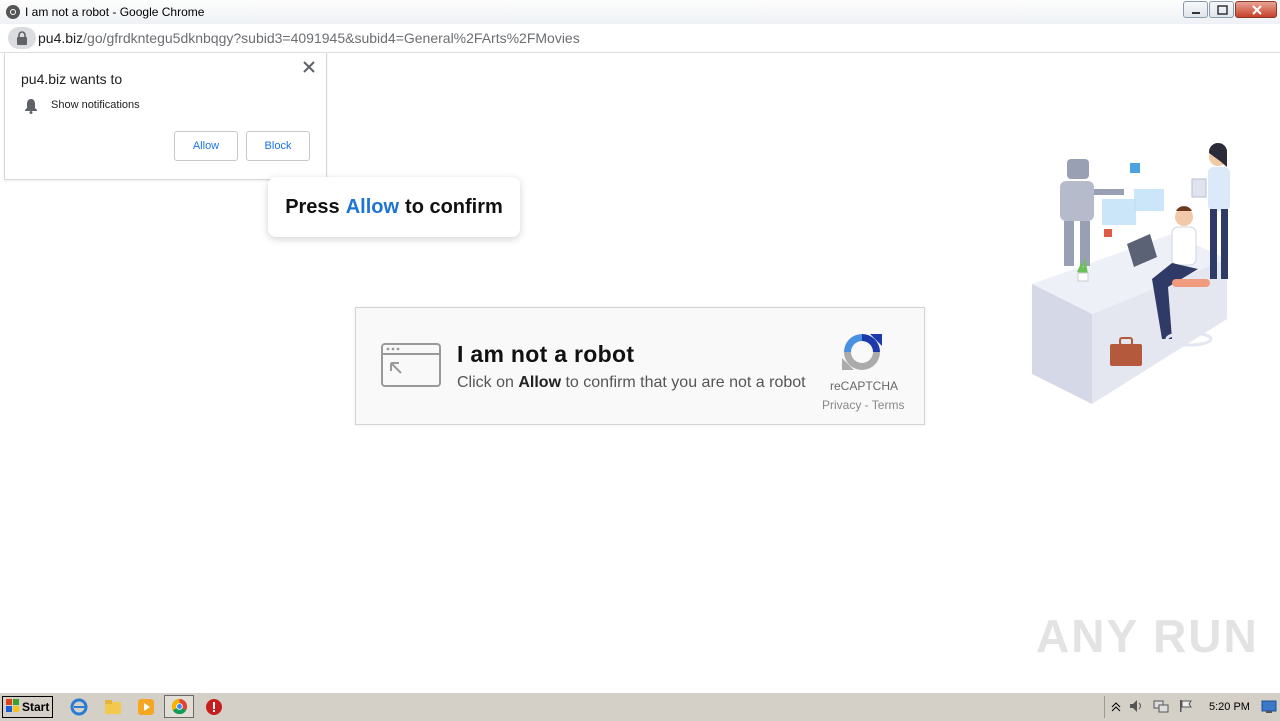 The height and width of the screenshot is (721, 1280). Describe the element at coordinates (1137, 274) in the screenshot. I see `office-robot-illustration` at that location.